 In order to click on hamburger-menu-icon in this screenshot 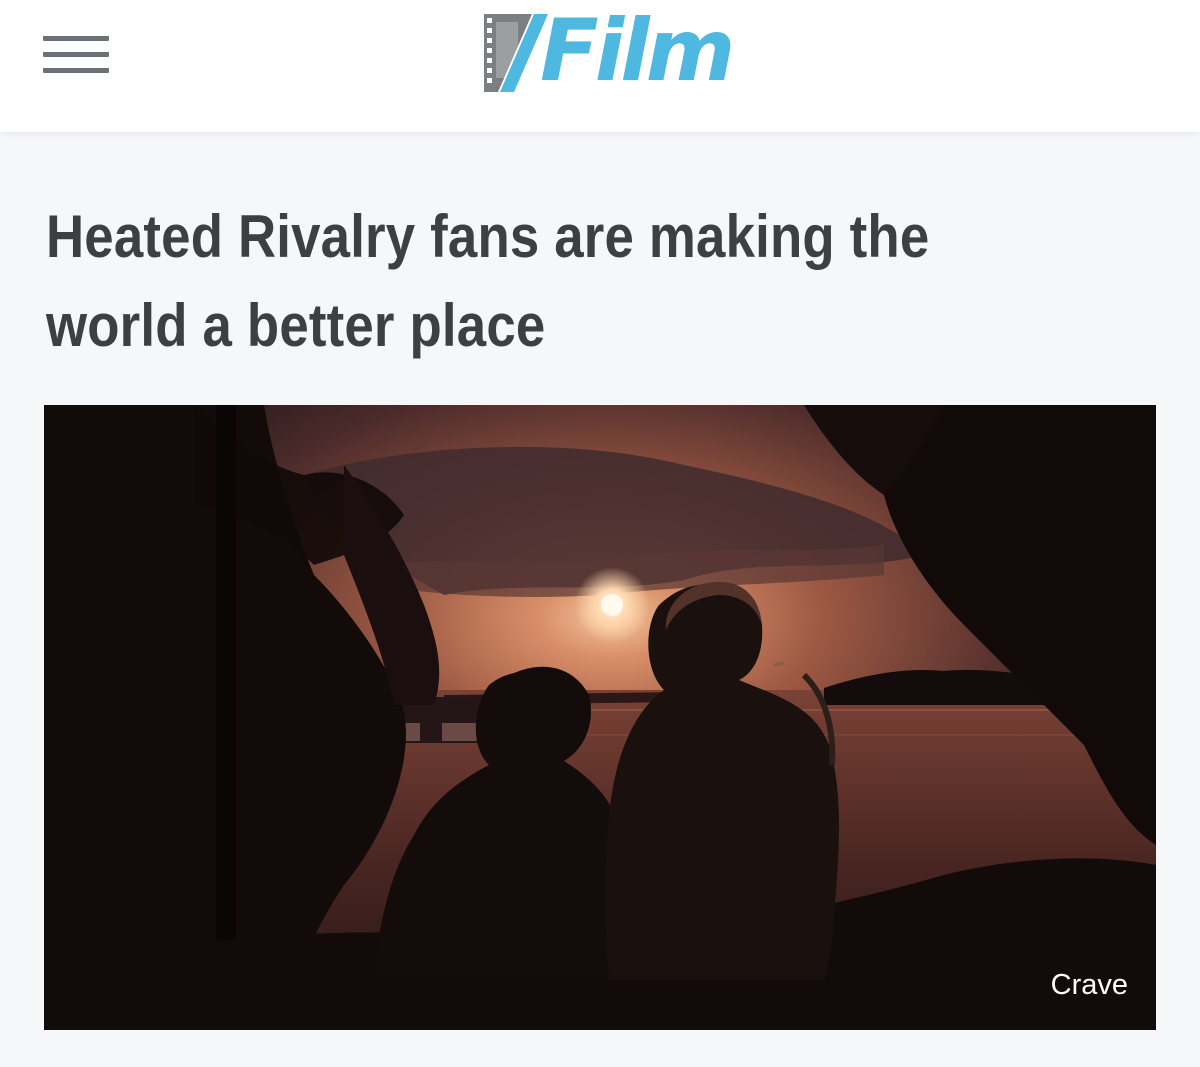, I will do `click(76, 55)`.